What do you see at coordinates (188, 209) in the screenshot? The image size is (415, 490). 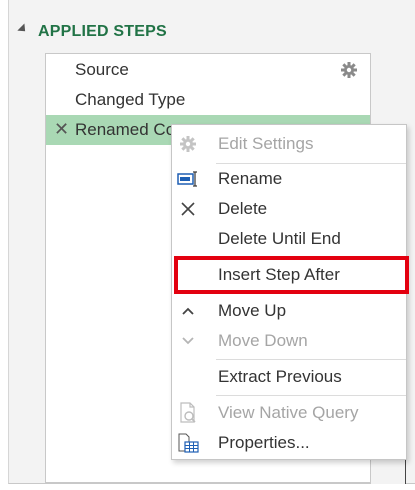 I see `close-icon` at bounding box center [188, 209].